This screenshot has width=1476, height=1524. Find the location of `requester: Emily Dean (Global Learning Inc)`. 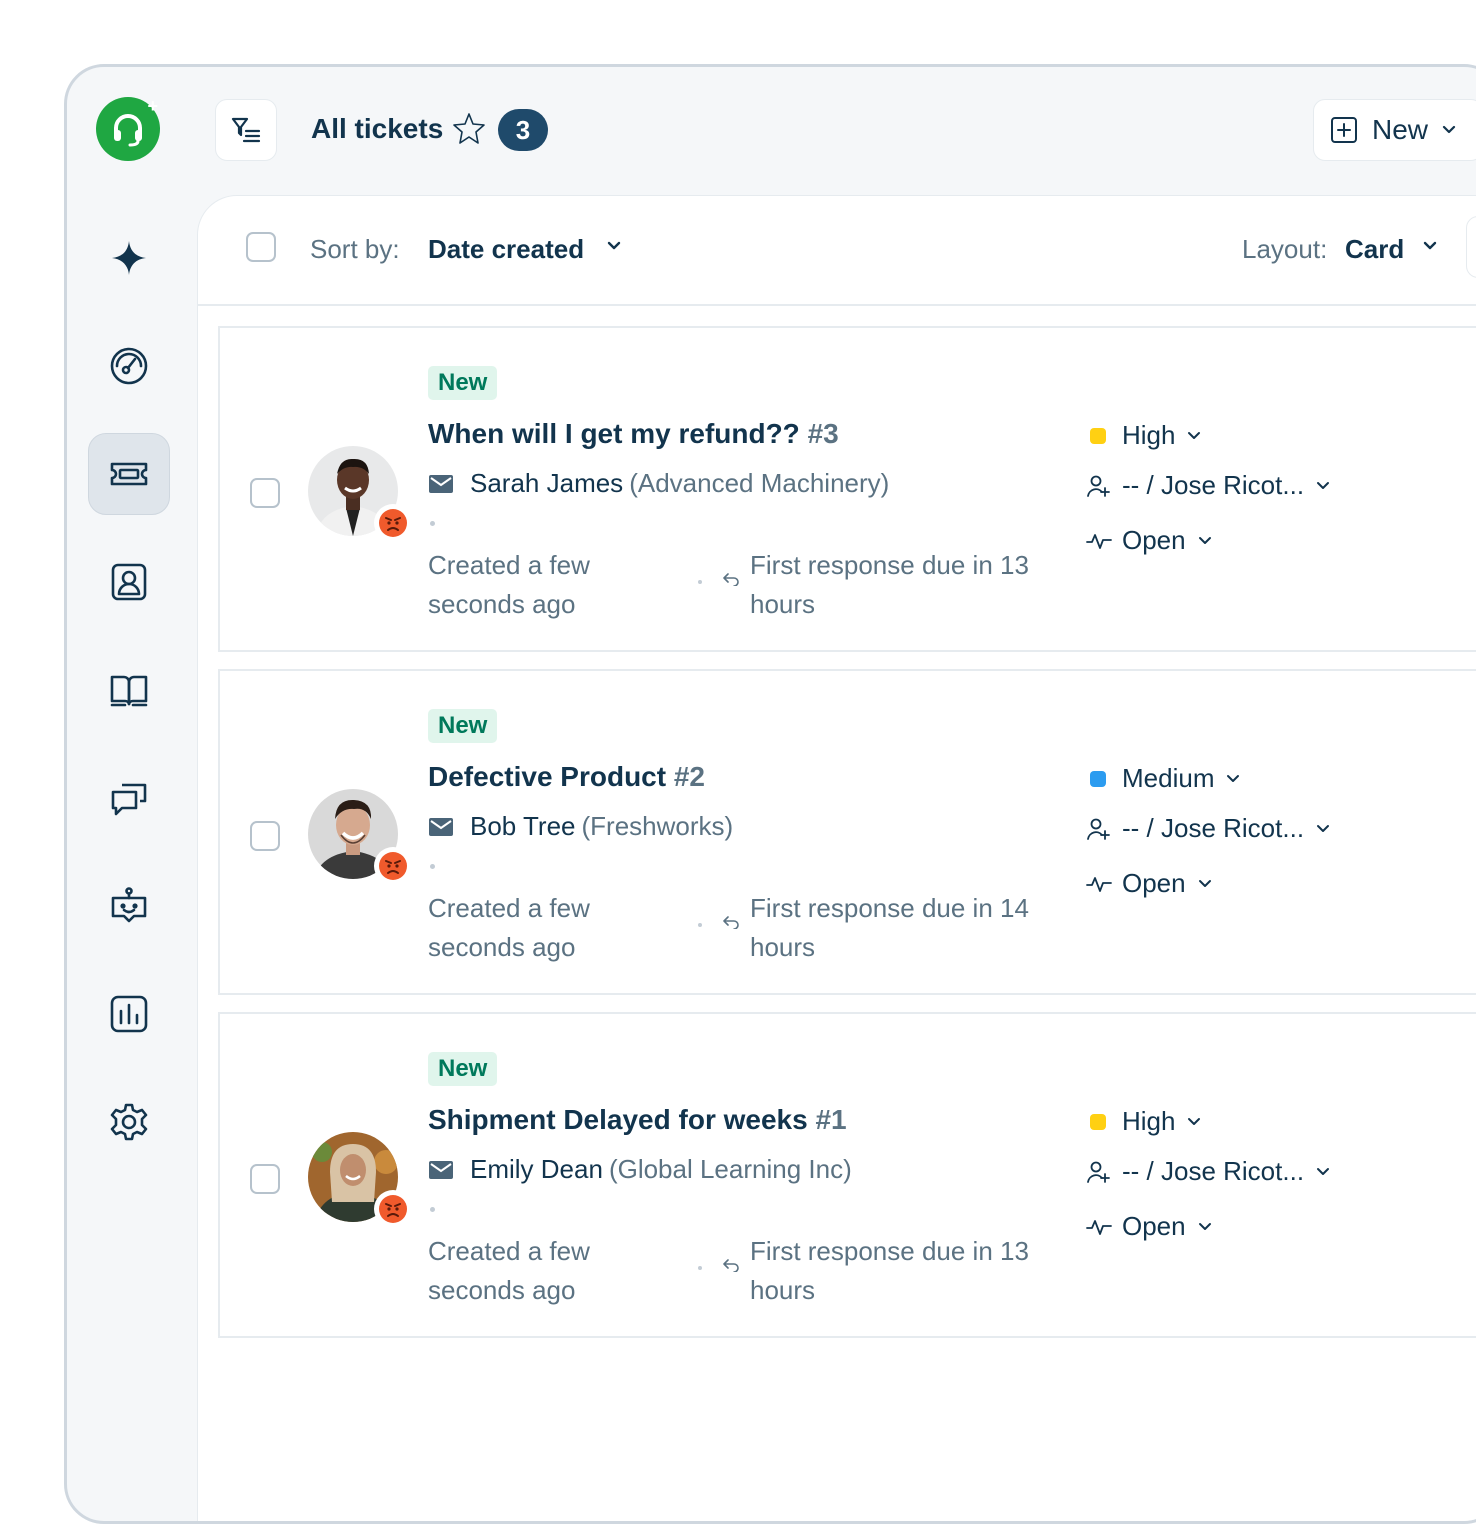

requester: Emily Dean (Global Learning Inc) is located at coordinates (661, 1169).